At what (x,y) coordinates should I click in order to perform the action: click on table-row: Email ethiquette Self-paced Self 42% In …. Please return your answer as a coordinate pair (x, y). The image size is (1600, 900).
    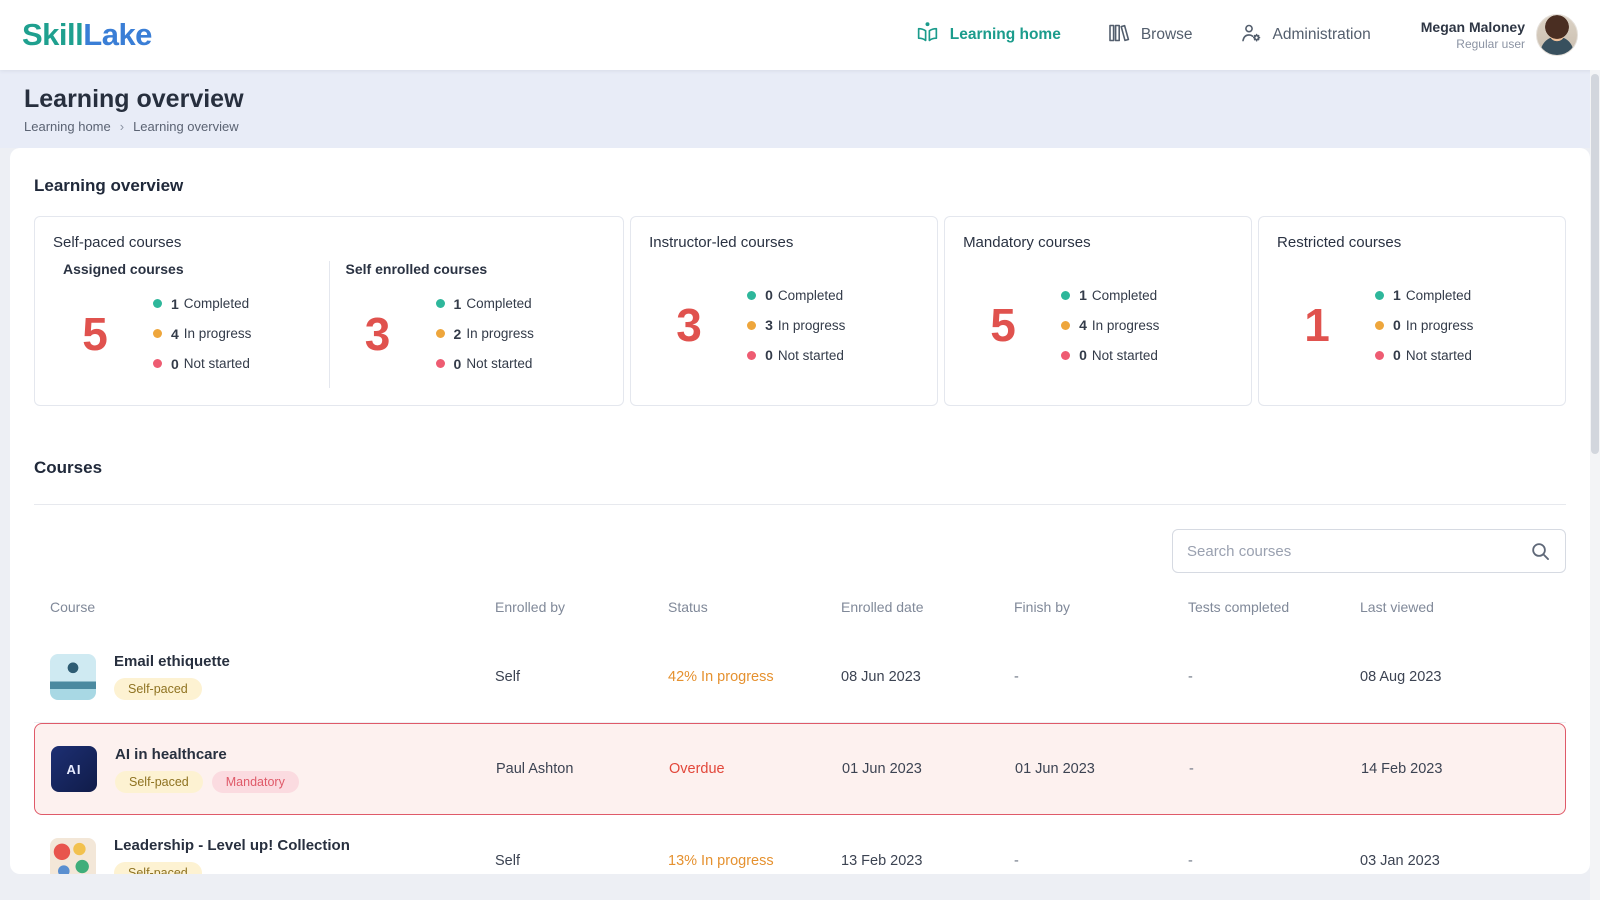
    Looking at the image, I should click on (800, 677).